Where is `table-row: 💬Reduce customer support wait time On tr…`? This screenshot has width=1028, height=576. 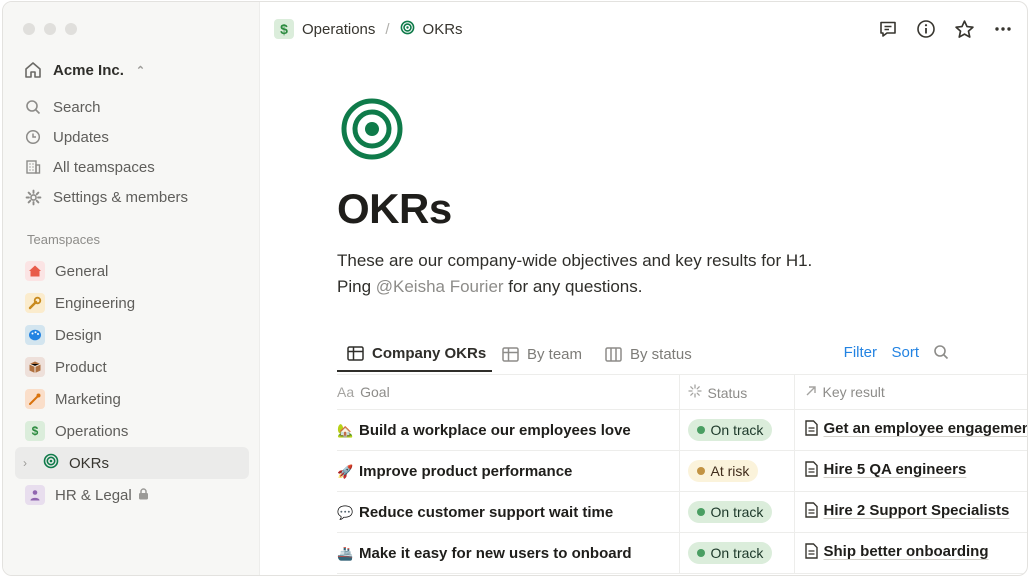
table-row: 💬Reduce customer support wait time On tr… is located at coordinates (682, 512).